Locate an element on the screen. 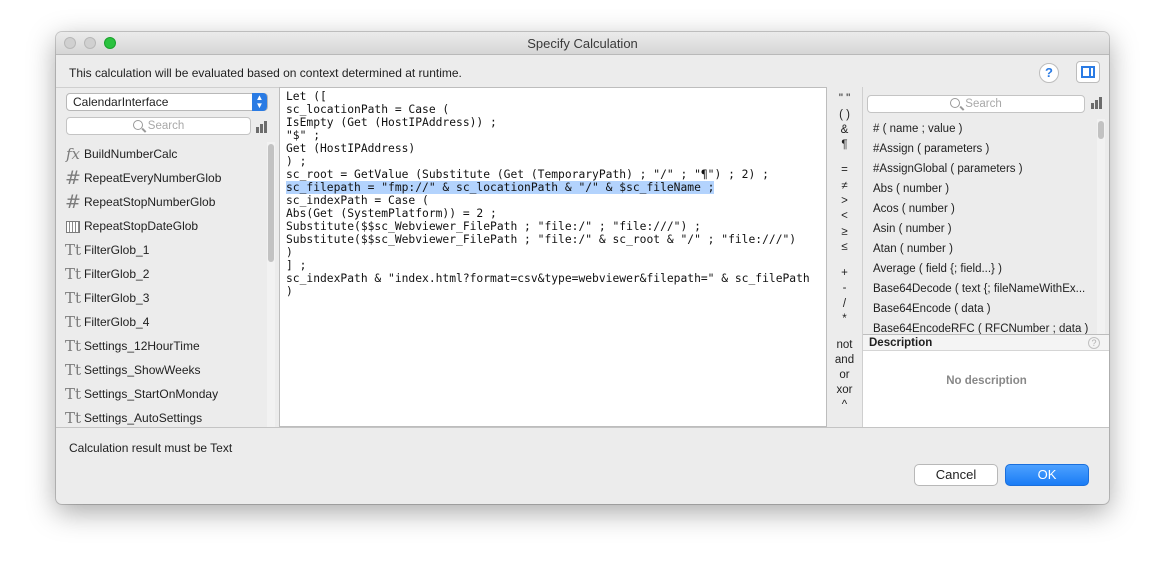 The width and height of the screenshot is (1165, 584). field-name: BuildNumberCalc is located at coordinates (131, 154).